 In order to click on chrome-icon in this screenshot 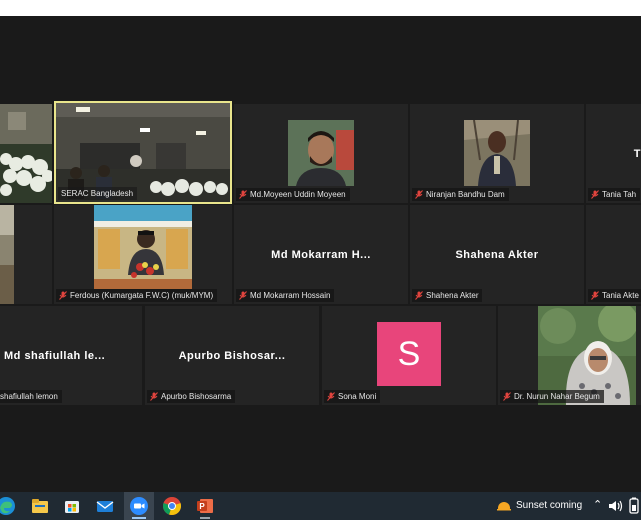, I will do `click(172, 506)`.